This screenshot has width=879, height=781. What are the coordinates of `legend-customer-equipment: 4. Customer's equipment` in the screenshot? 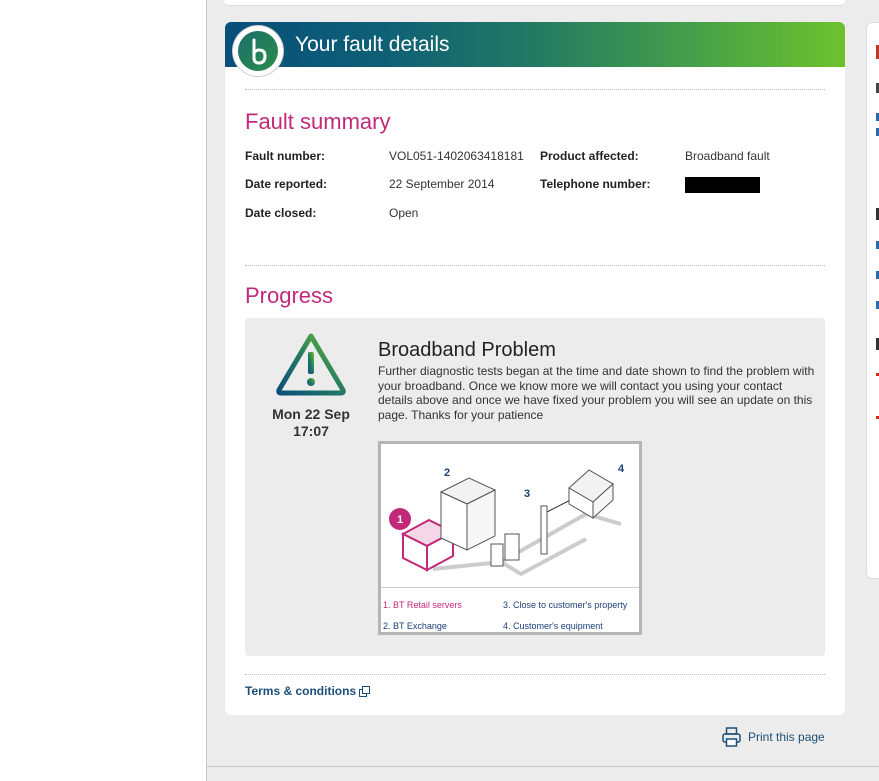 It's located at (553, 626).